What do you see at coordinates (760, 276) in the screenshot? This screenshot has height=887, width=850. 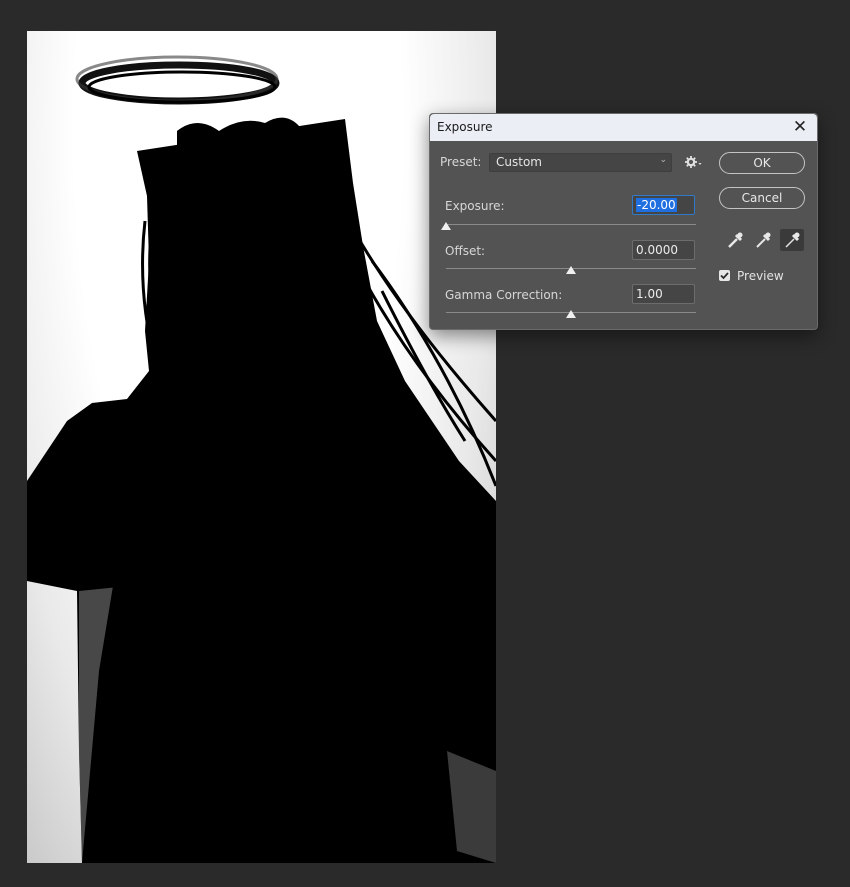 I see `preview-label: Preview` at bounding box center [760, 276].